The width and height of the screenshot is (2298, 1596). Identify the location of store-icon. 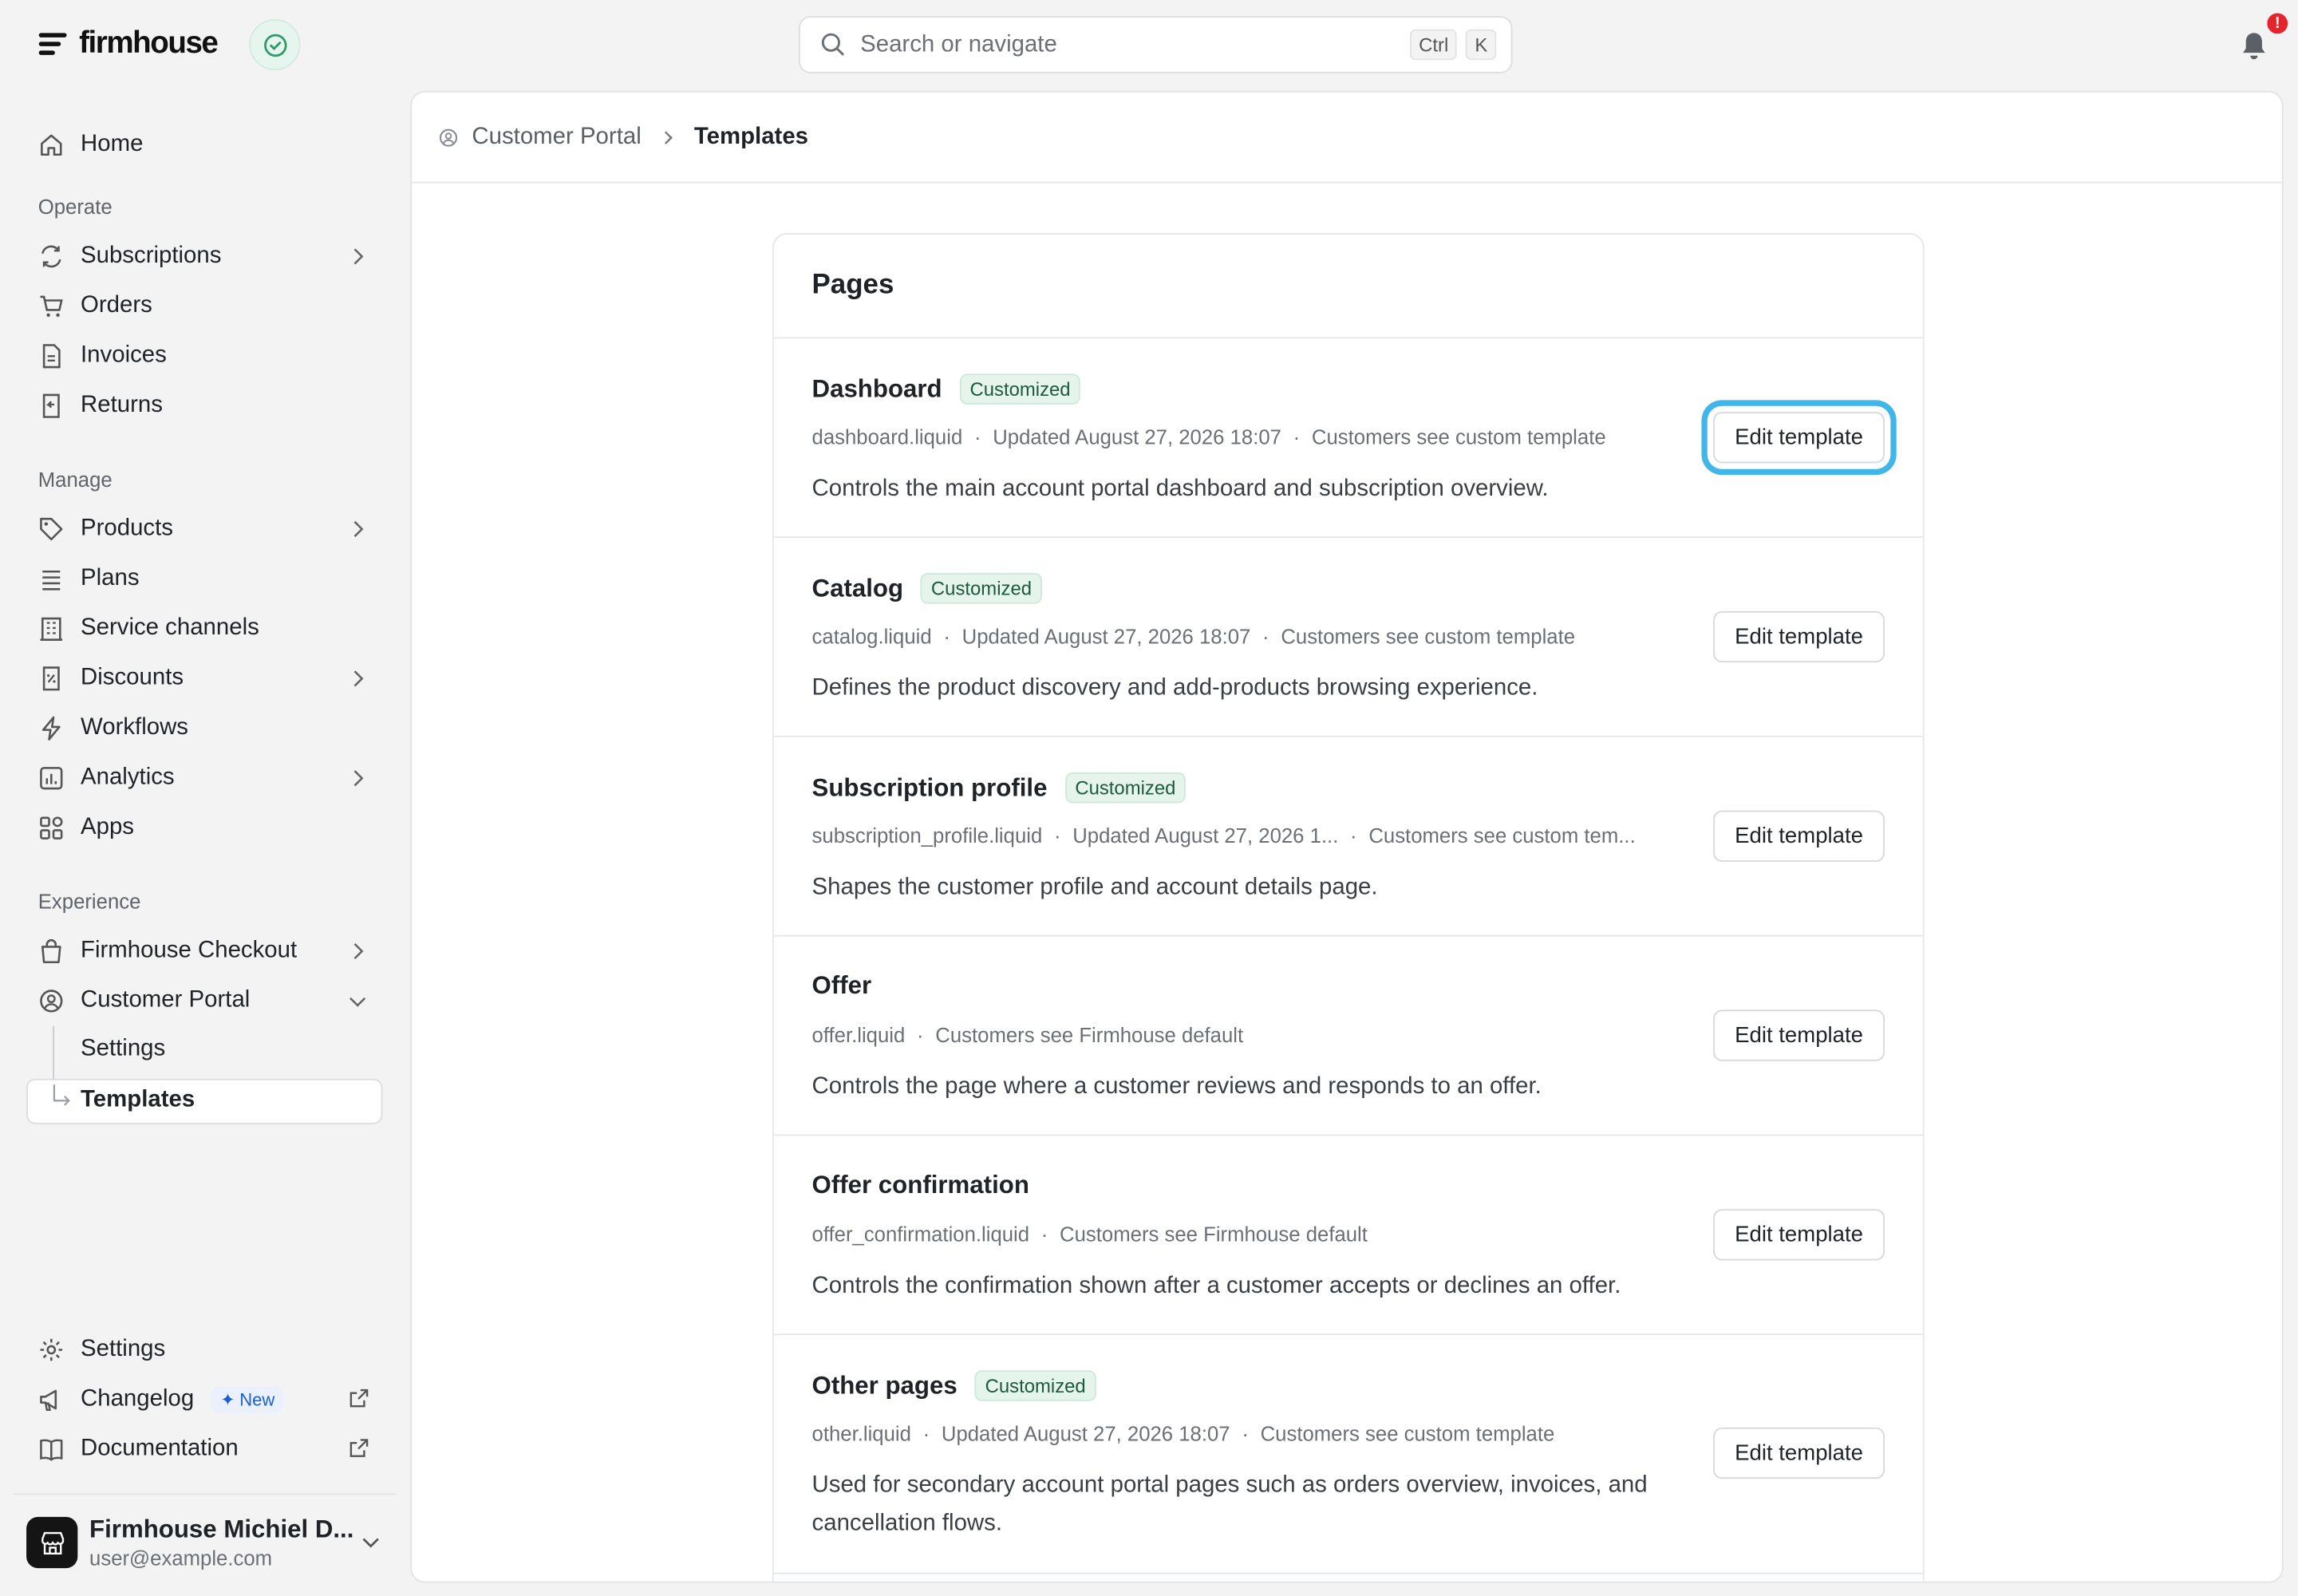
(53, 1543).